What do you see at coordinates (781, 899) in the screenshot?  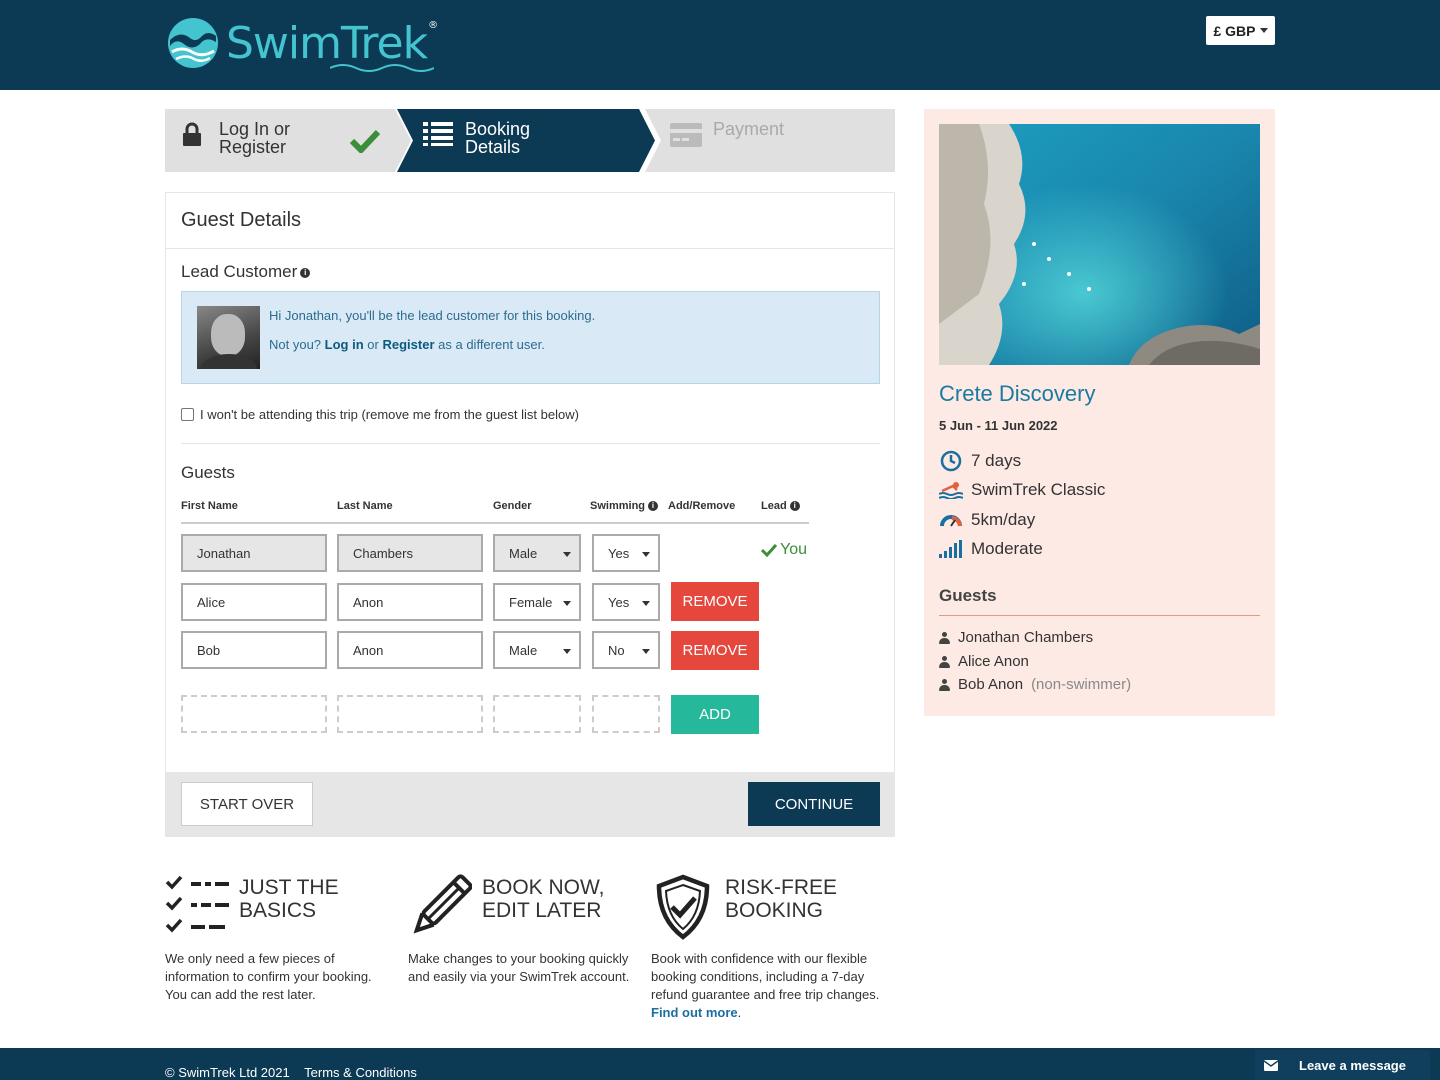 I see `benefit-title: RISK-FREE BOOKING` at bounding box center [781, 899].